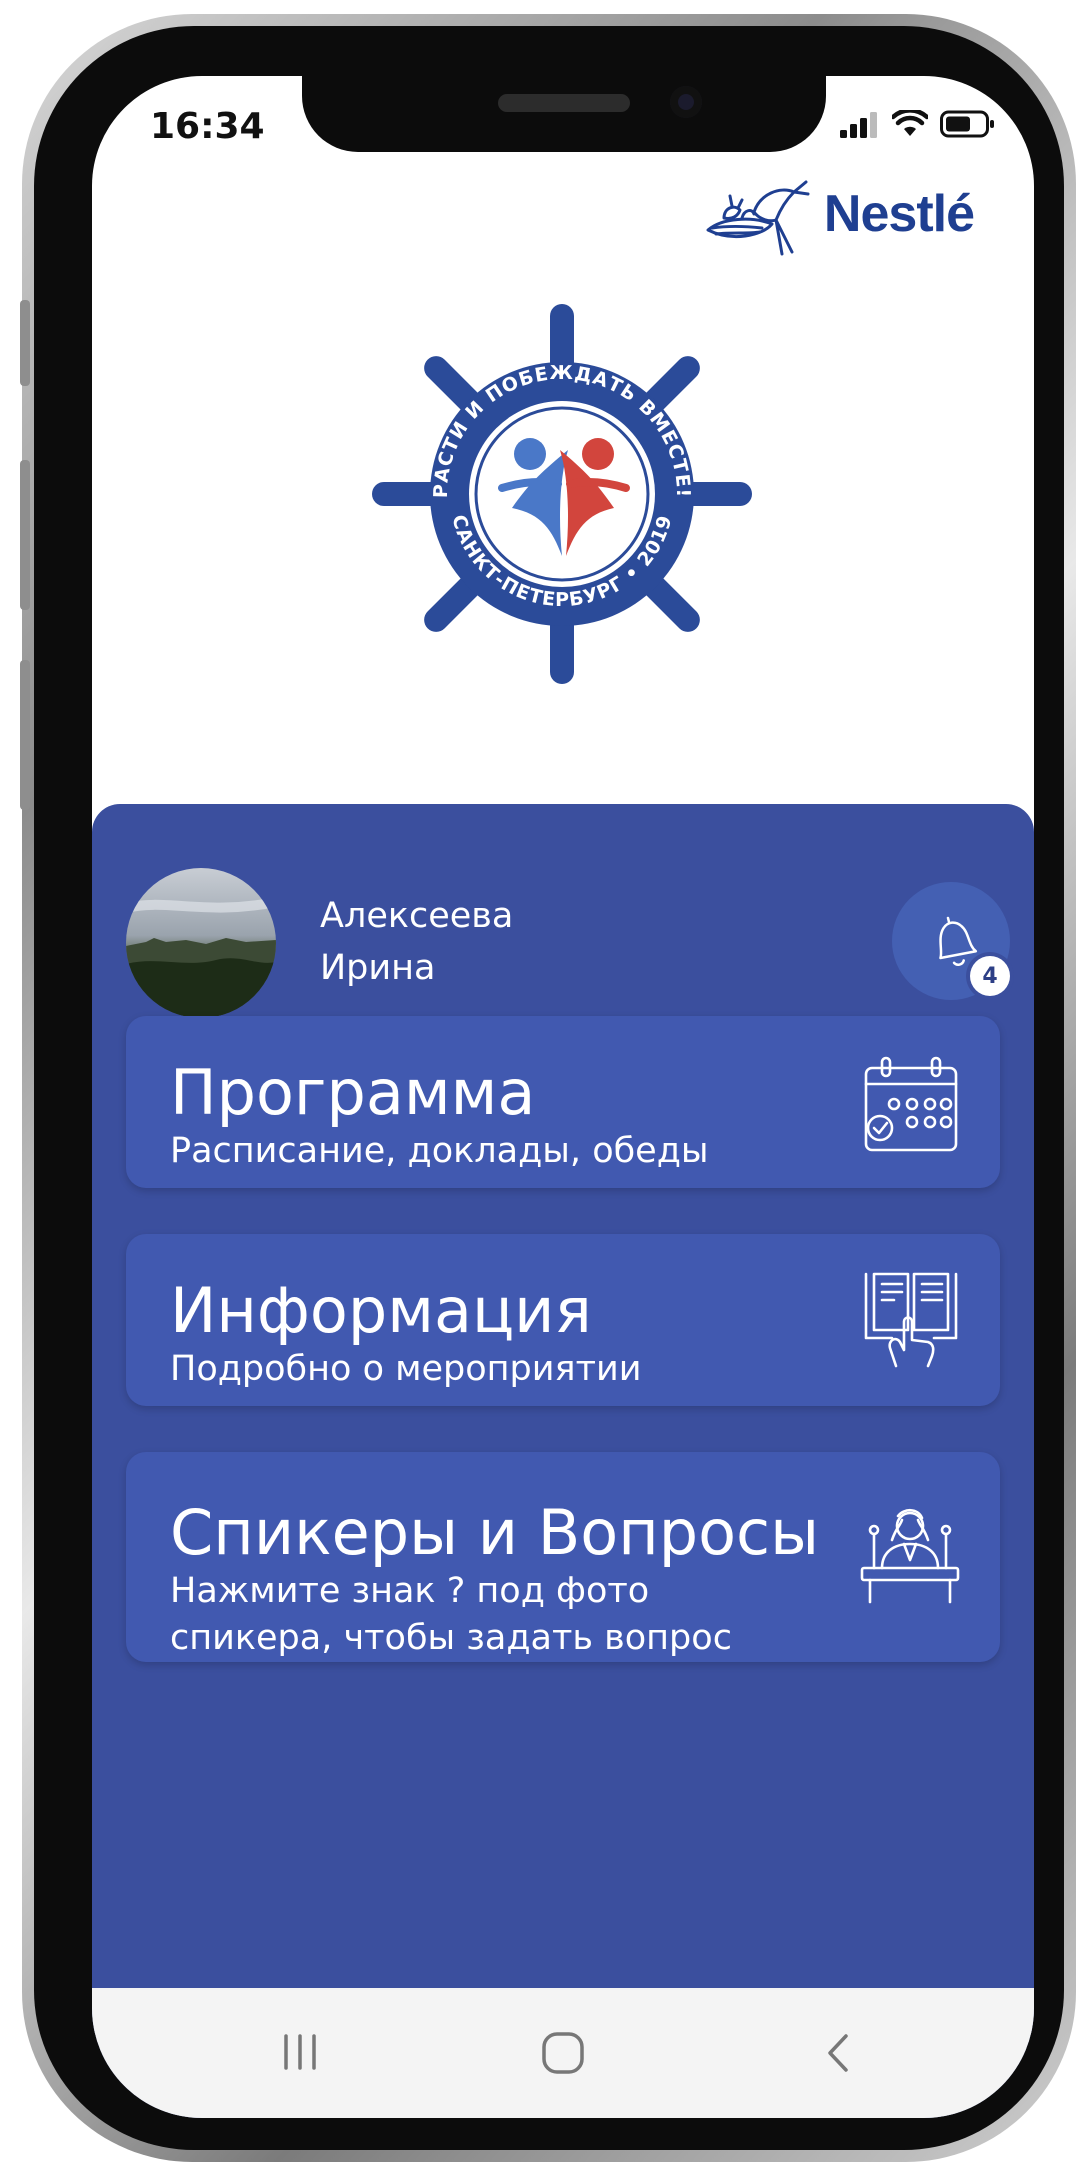  Describe the element at coordinates (563, 1102) in the screenshot. I see `program-card: Программа Расписание, доклады, обеды` at that location.